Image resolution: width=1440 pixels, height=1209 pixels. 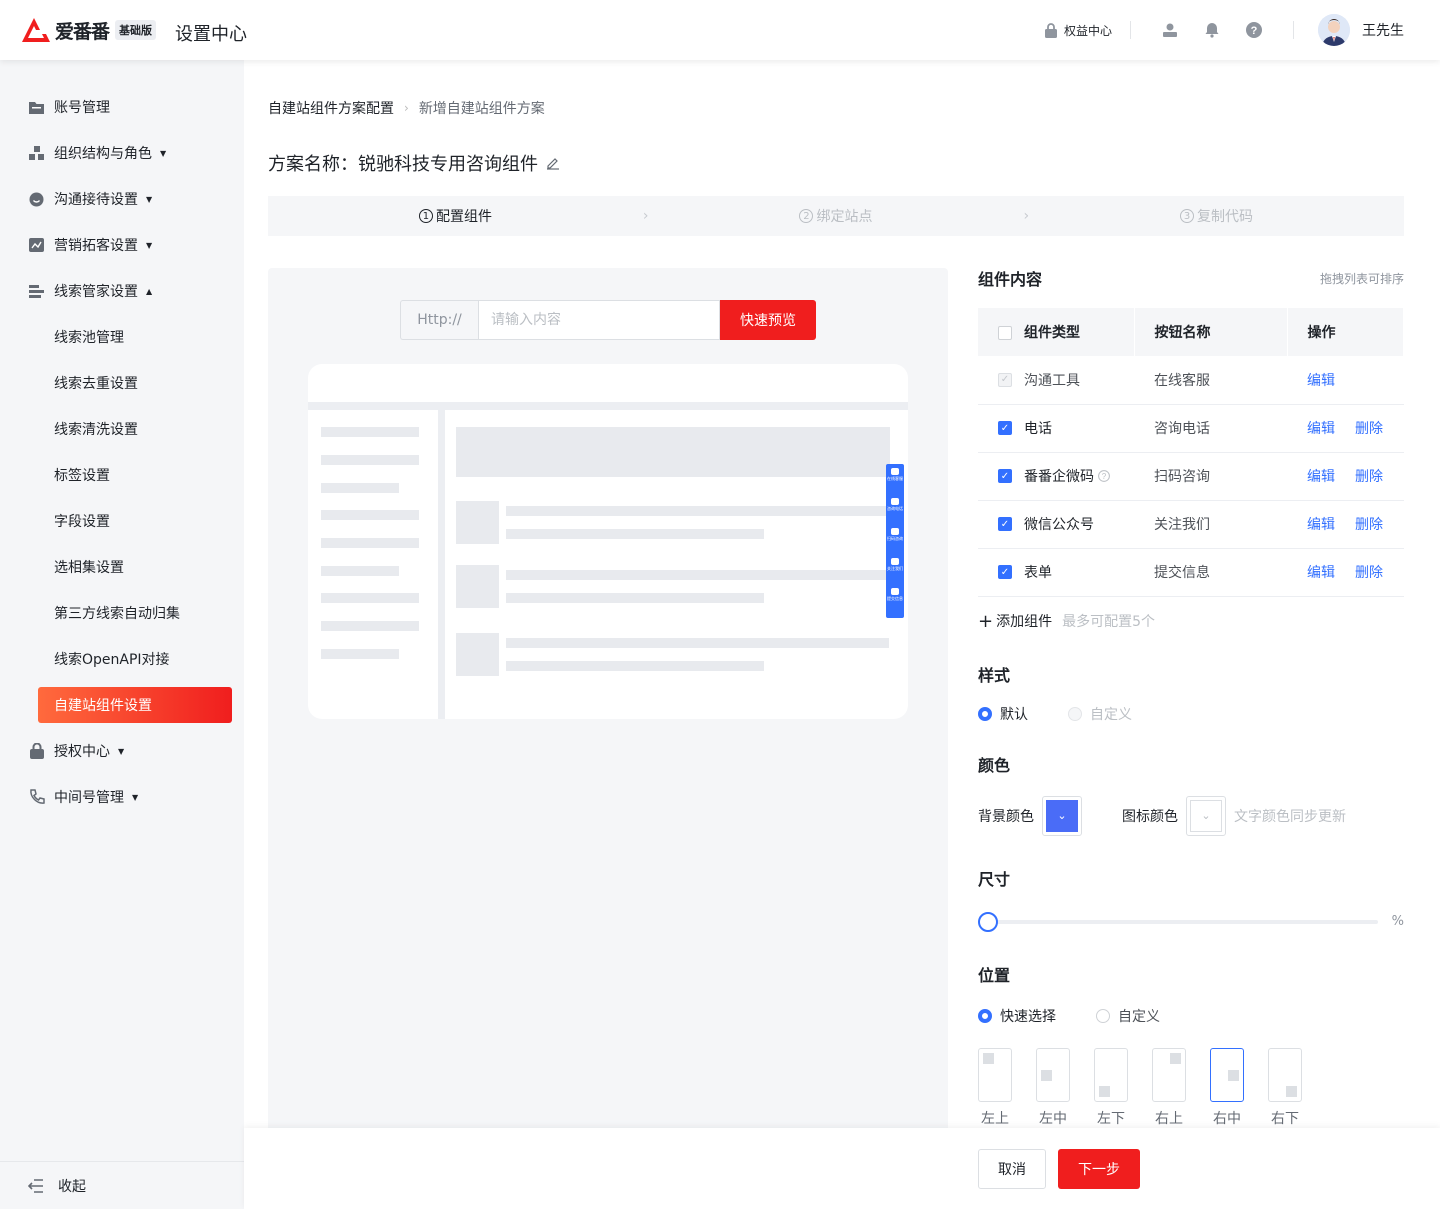 I want to click on sidebar-item-marketing: 营销拓客设置 ▼, so click(x=122, y=245).